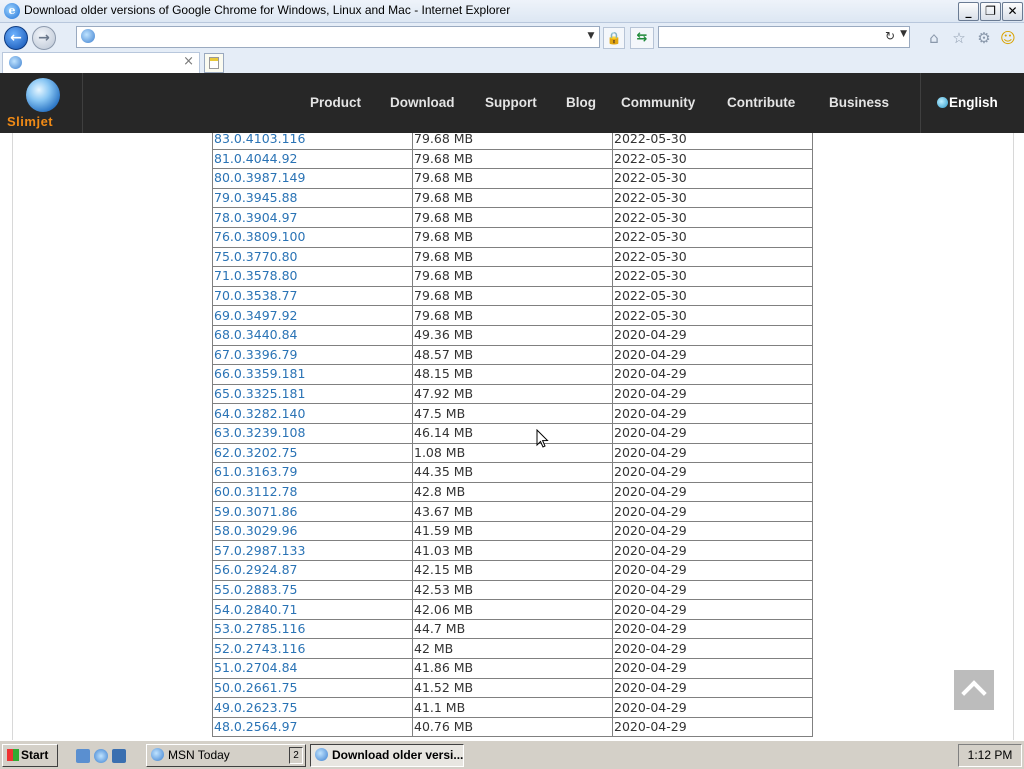 The width and height of the screenshot is (1024, 769). What do you see at coordinates (199, 755) in the screenshot?
I see `taskbar-item-label: MSN Today` at bounding box center [199, 755].